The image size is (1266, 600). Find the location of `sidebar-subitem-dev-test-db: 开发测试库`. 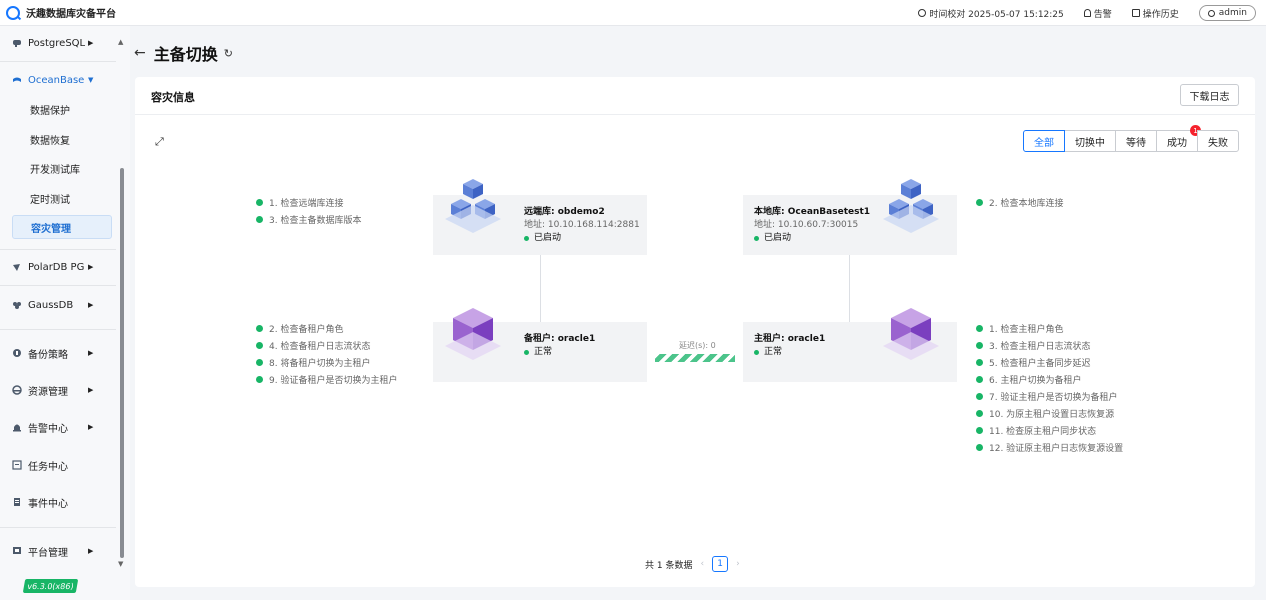

sidebar-subitem-dev-test-db: 开发测试库 is located at coordinates (58, 168).